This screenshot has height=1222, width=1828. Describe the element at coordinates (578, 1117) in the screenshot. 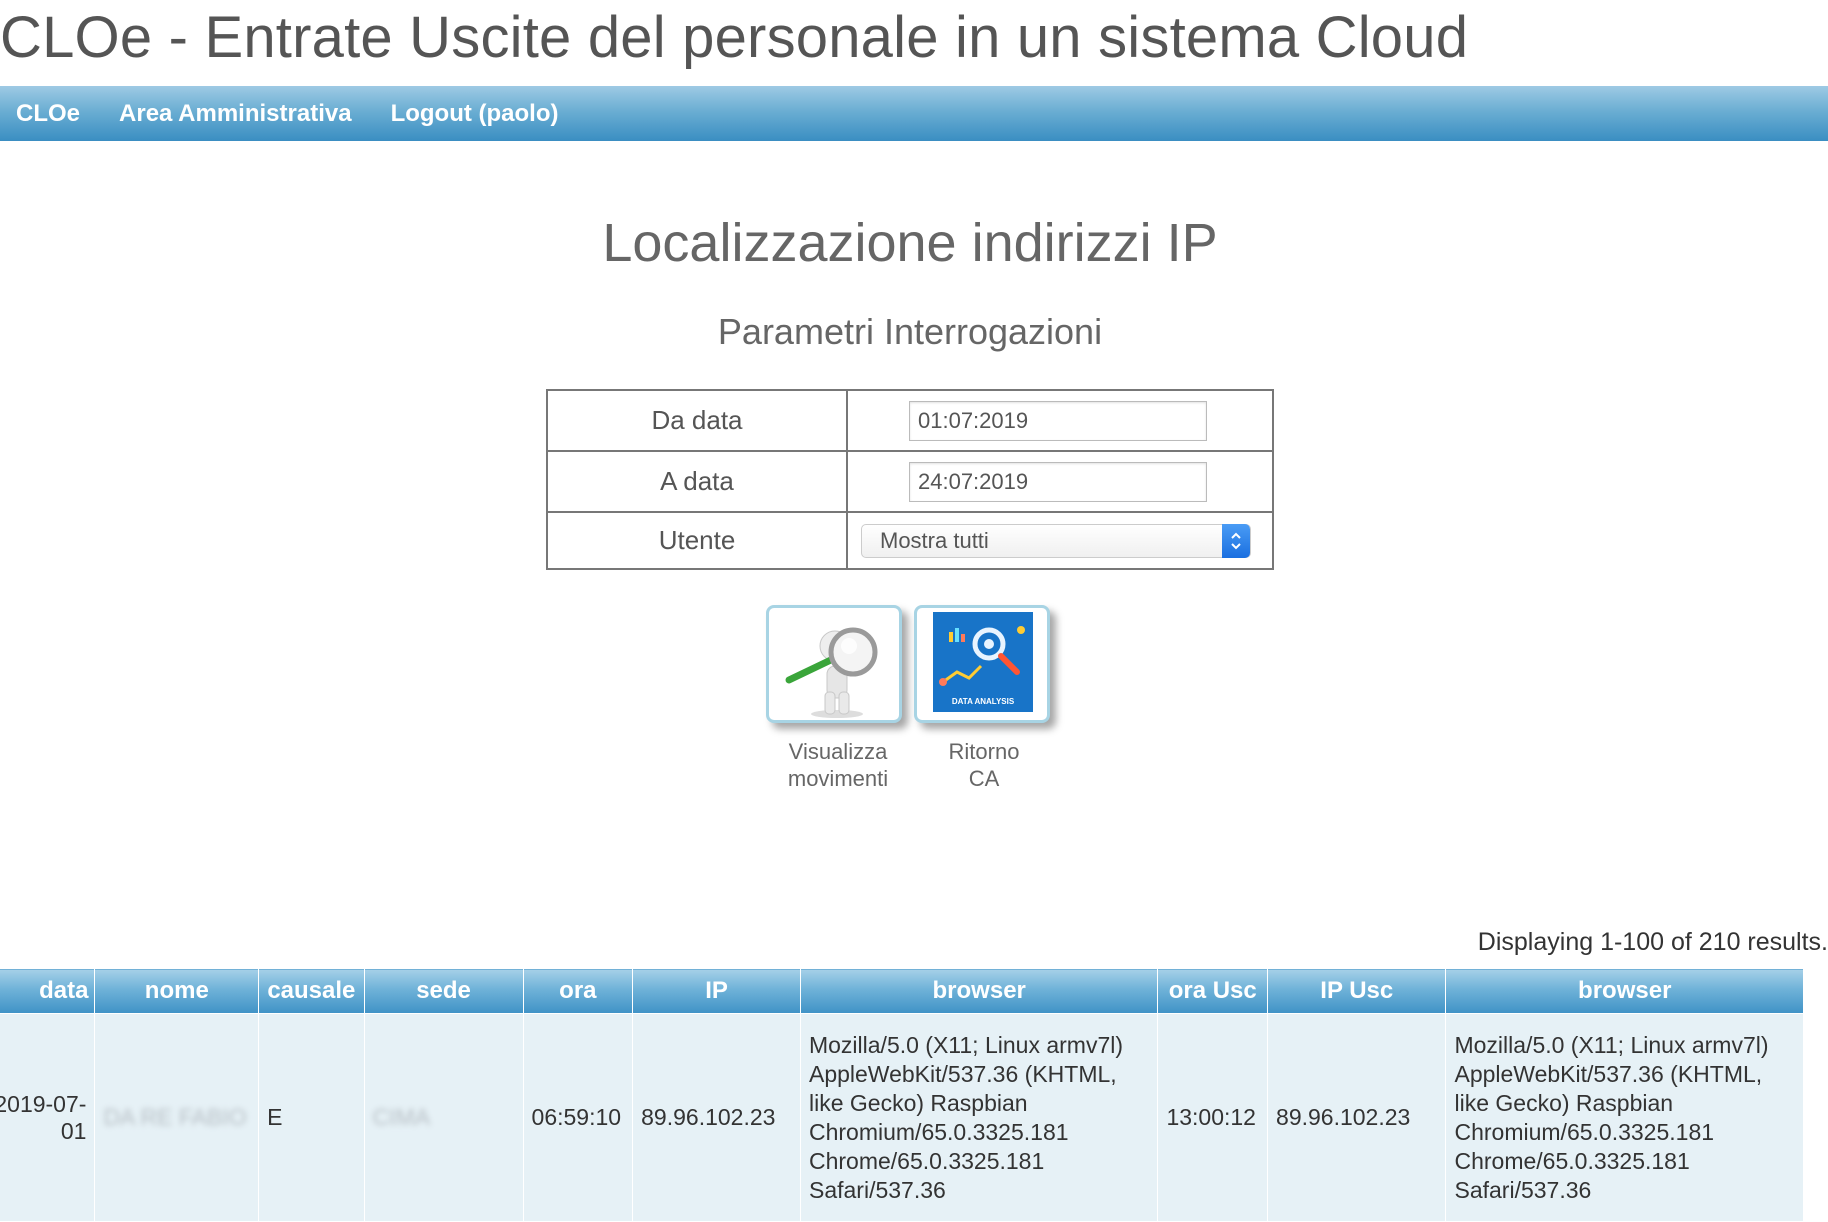

I see `cell-ora: 06:59:10` at that location.